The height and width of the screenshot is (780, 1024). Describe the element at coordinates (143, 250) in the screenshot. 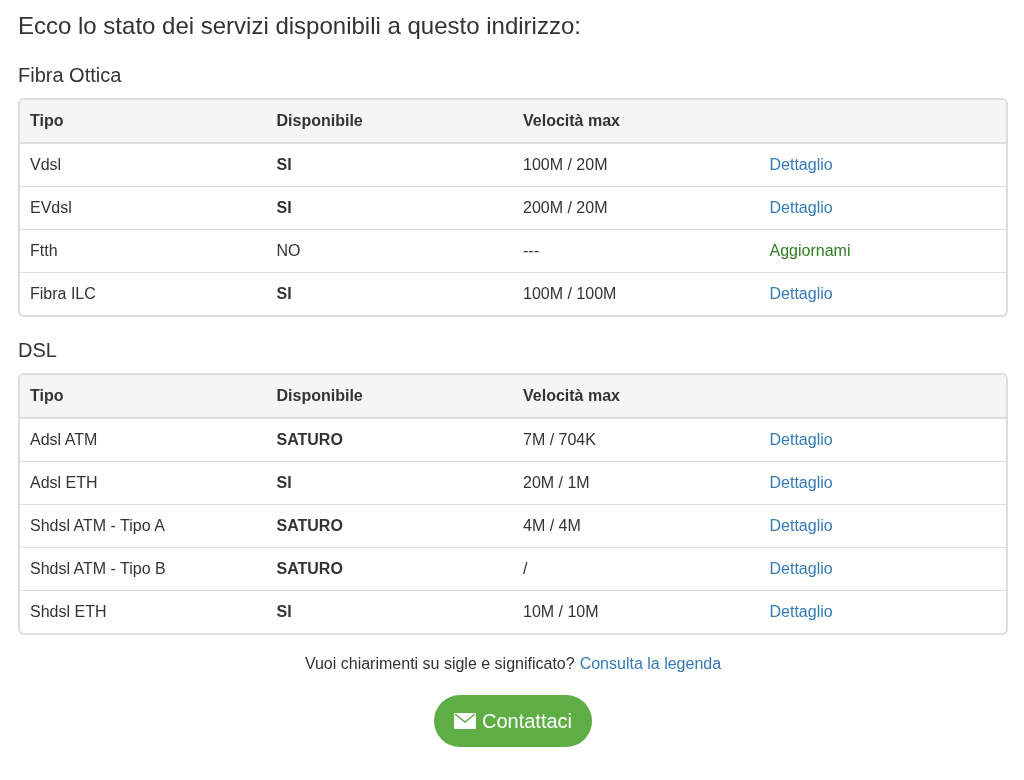

I see `table-cell: Ftth` at that location.